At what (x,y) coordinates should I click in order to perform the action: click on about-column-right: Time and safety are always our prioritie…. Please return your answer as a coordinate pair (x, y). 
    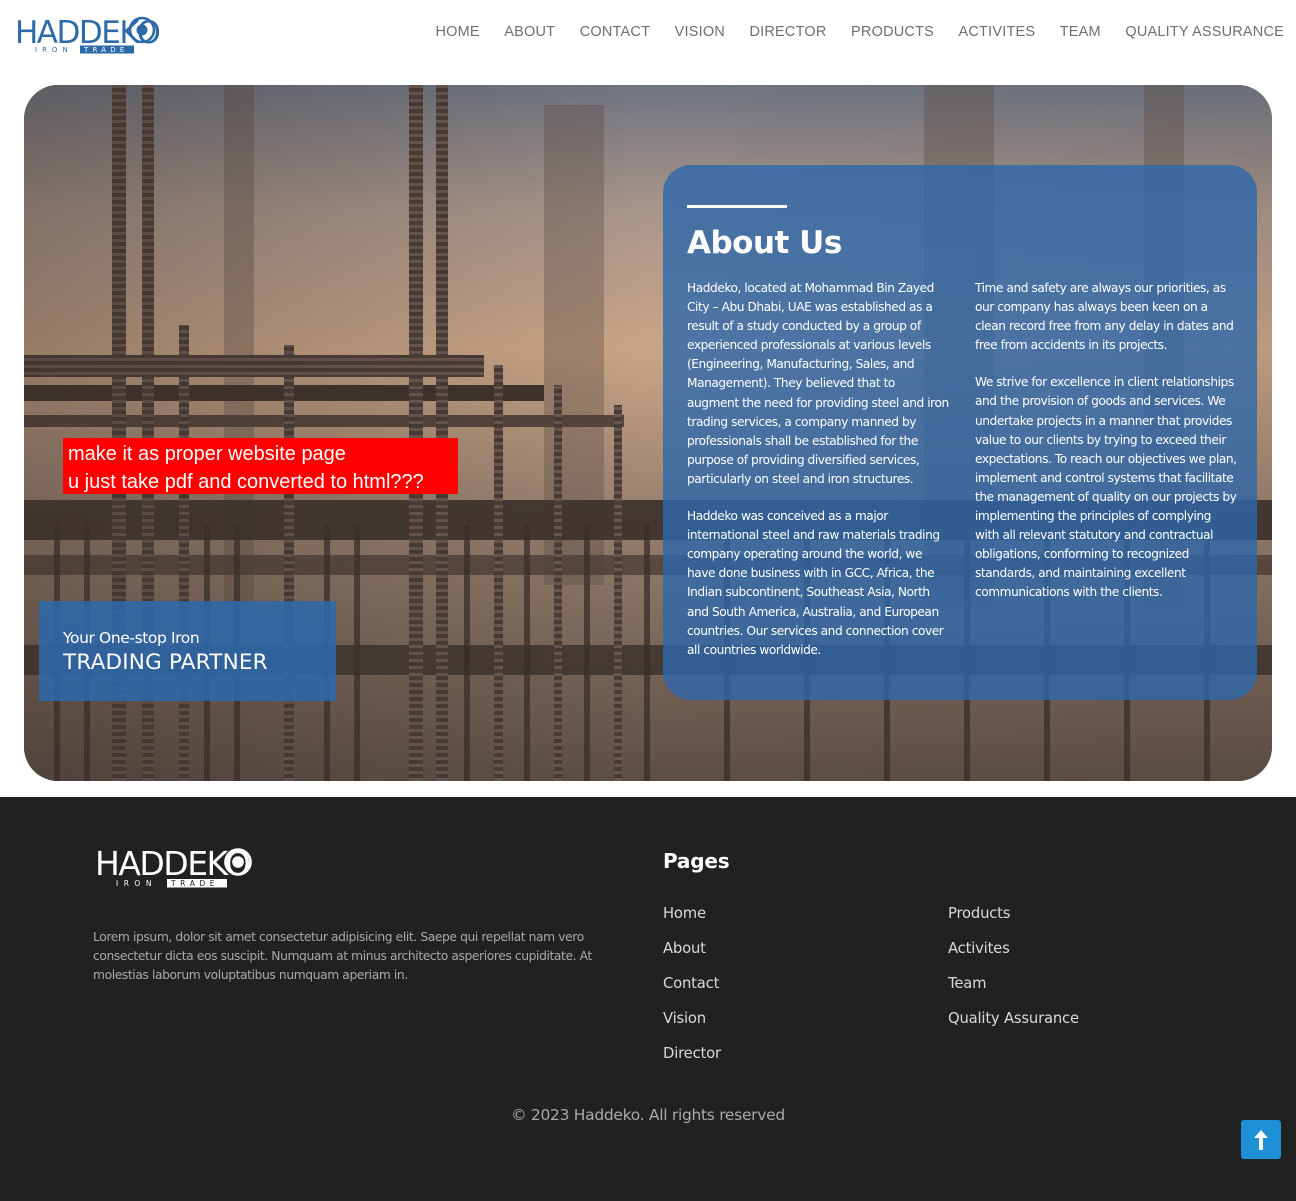
    Looking at the image, I should click on (1106, 441).